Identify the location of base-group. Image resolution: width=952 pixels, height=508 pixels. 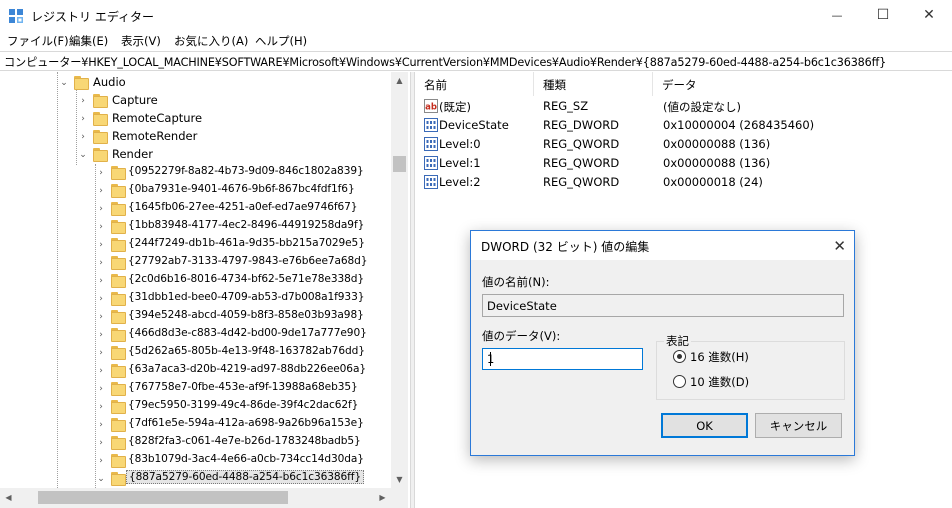
(750, 370).